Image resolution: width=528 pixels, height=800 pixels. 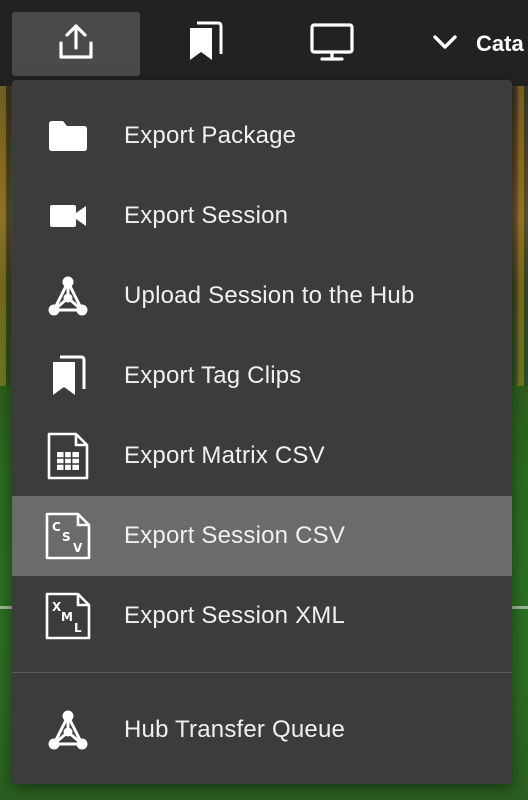 What do you see at coordinates (235, 535) in the screenshot?
I see `menu-item-label: Export Session CSV` at bounding box center [235, 535].